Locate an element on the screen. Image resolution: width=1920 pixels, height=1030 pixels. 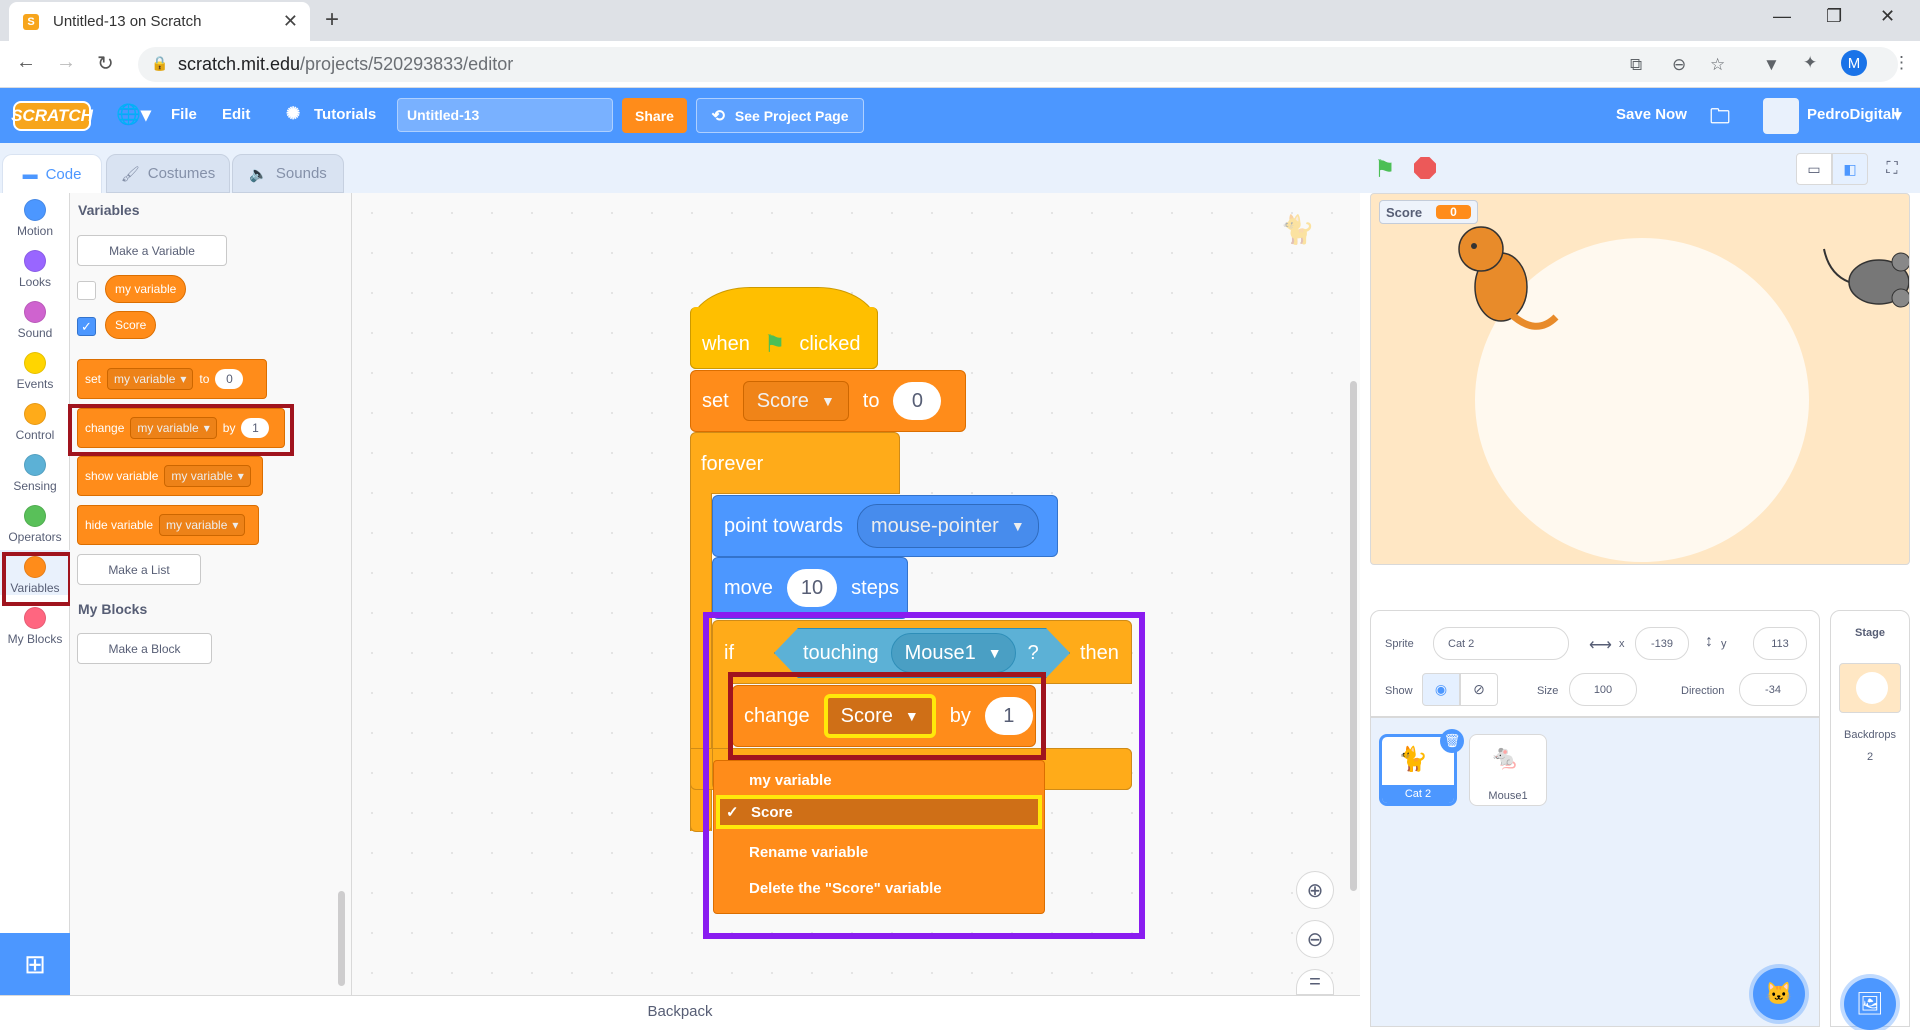
stage-target-panel: Stage Backdrops 2 🖼 is located at coordinates (1870, 820).